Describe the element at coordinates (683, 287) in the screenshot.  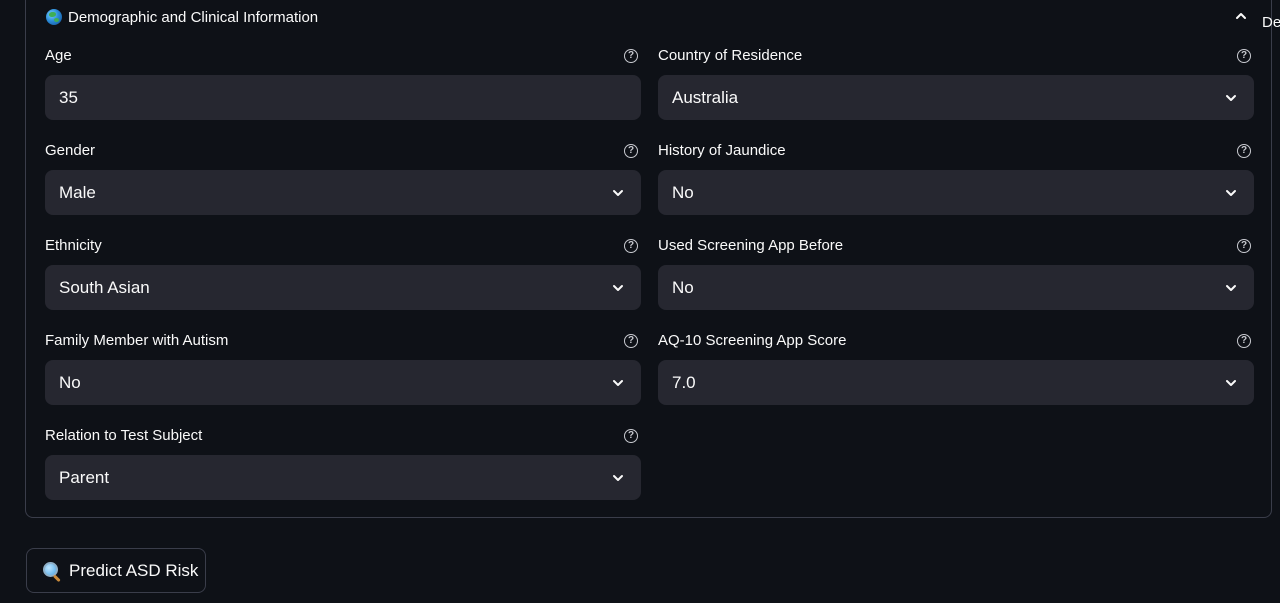
I see `used-app-value: No` at that location.